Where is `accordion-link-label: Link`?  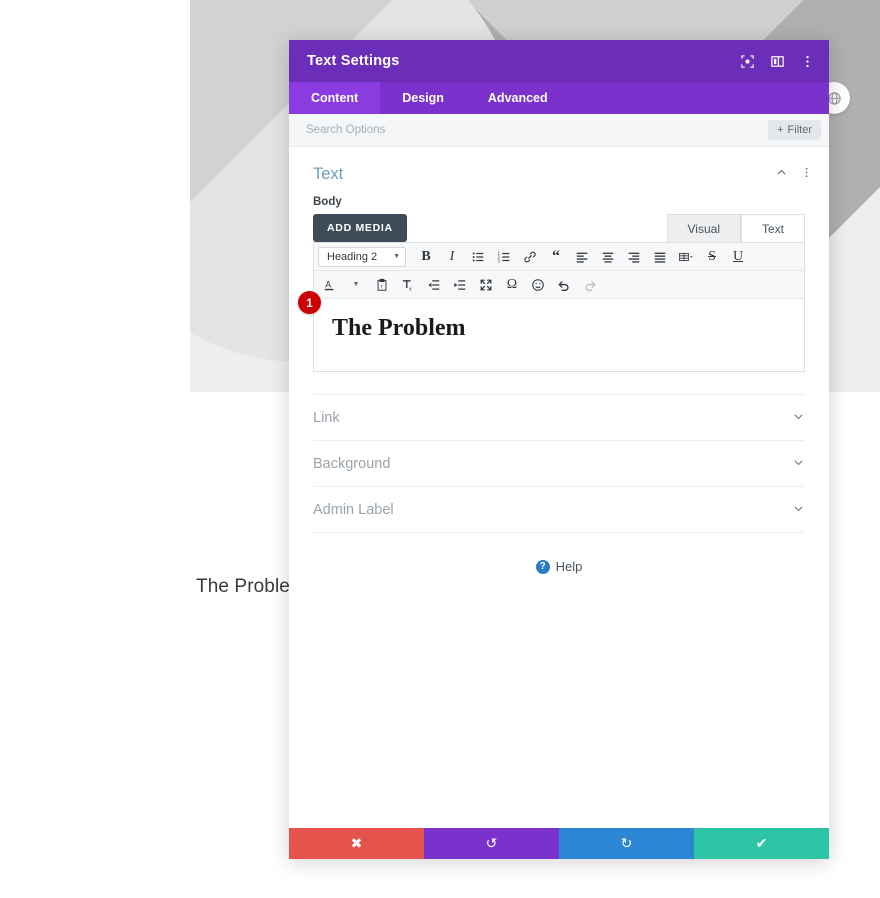
accordion-link-label: Link is located at coordinates (326, 417).